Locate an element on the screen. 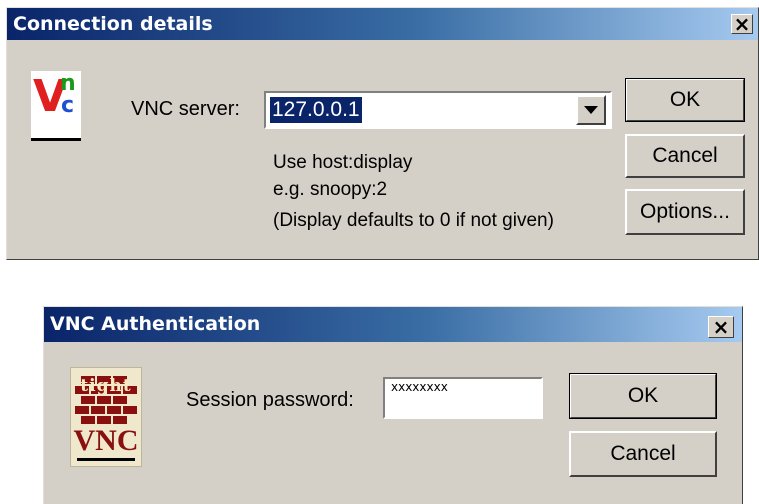 The height and width of the screenshot is (504, 759). help-line-2: e.g. snoopy:2 is located at coordinates (330, 189).